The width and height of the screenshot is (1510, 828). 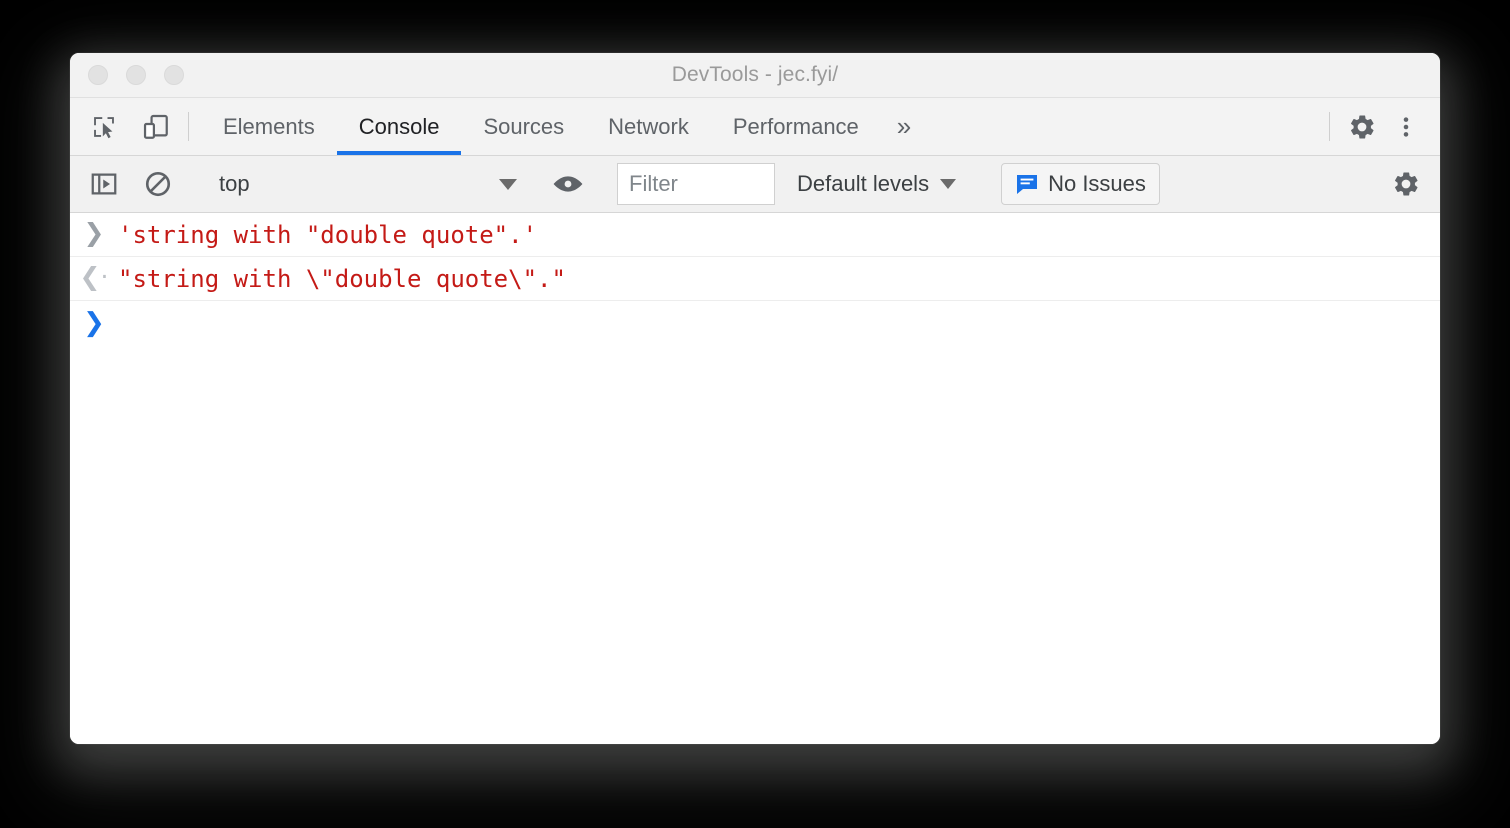 I want to click on window-titlebar: DevTools - jec.fyi/, so click(x=755, y=75).